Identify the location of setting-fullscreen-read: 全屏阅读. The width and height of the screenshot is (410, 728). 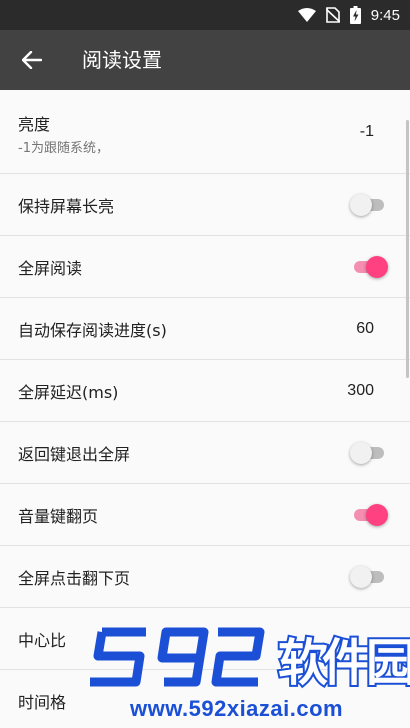
(205, 267).